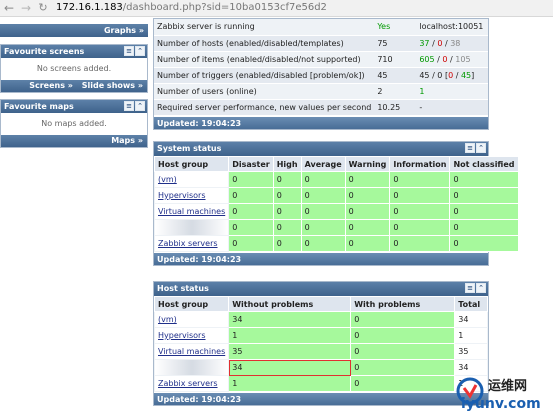  I want to click on column-header: Not classified, so click(484, 164).